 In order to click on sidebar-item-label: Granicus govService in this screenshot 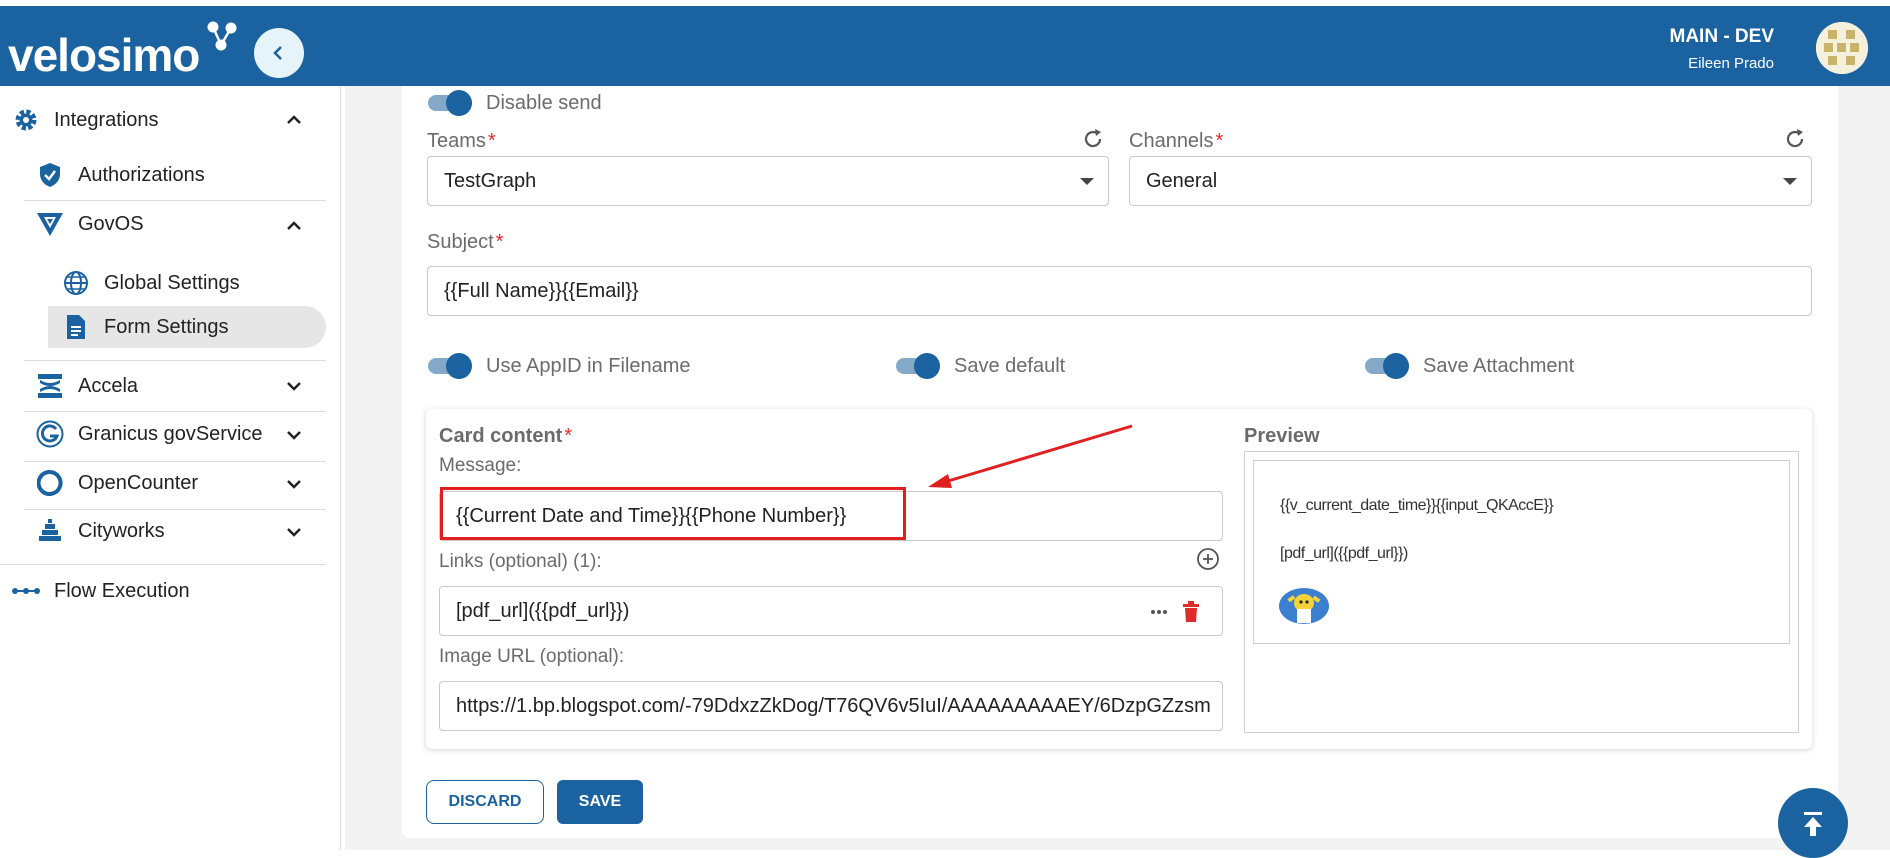, I will do `click(170, 433)`.